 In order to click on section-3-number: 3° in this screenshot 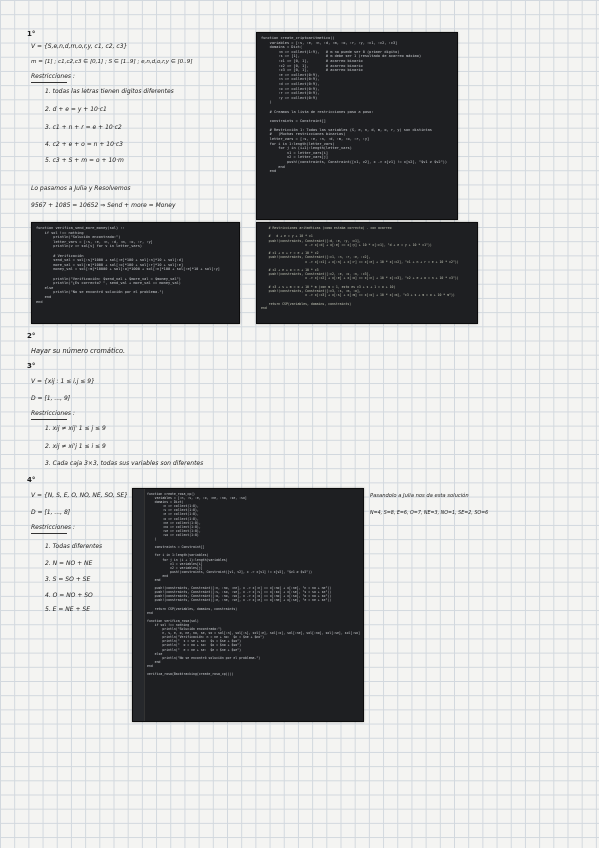, I will do `click(31, 366)`.